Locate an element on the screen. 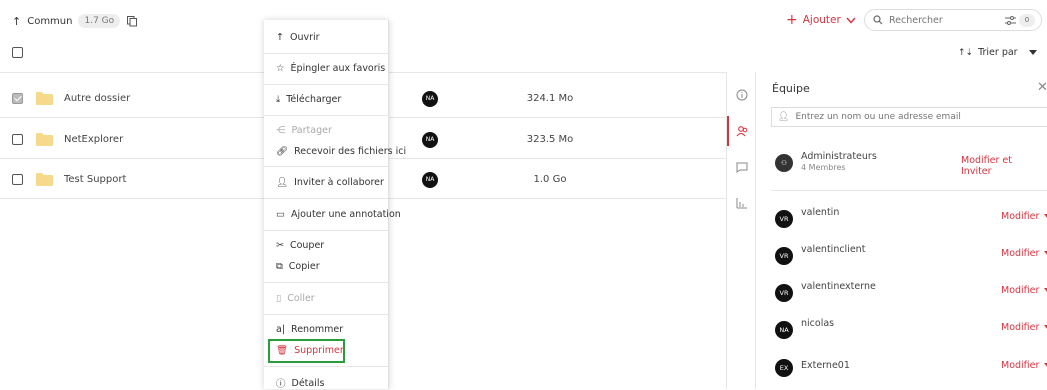 The image size is (1047, 390). menu-item-label: Copier is located at coordinates (304, 266).